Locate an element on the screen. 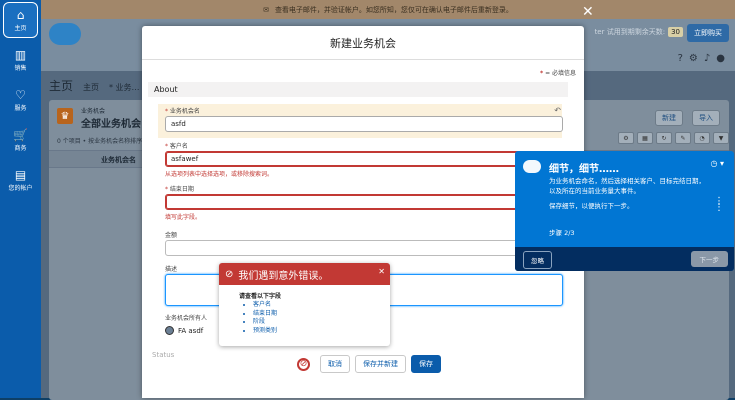 Image resolution: width=735 pixels, height=400 pixels. tab-home: 主页 is located at coordinates (91, 87).